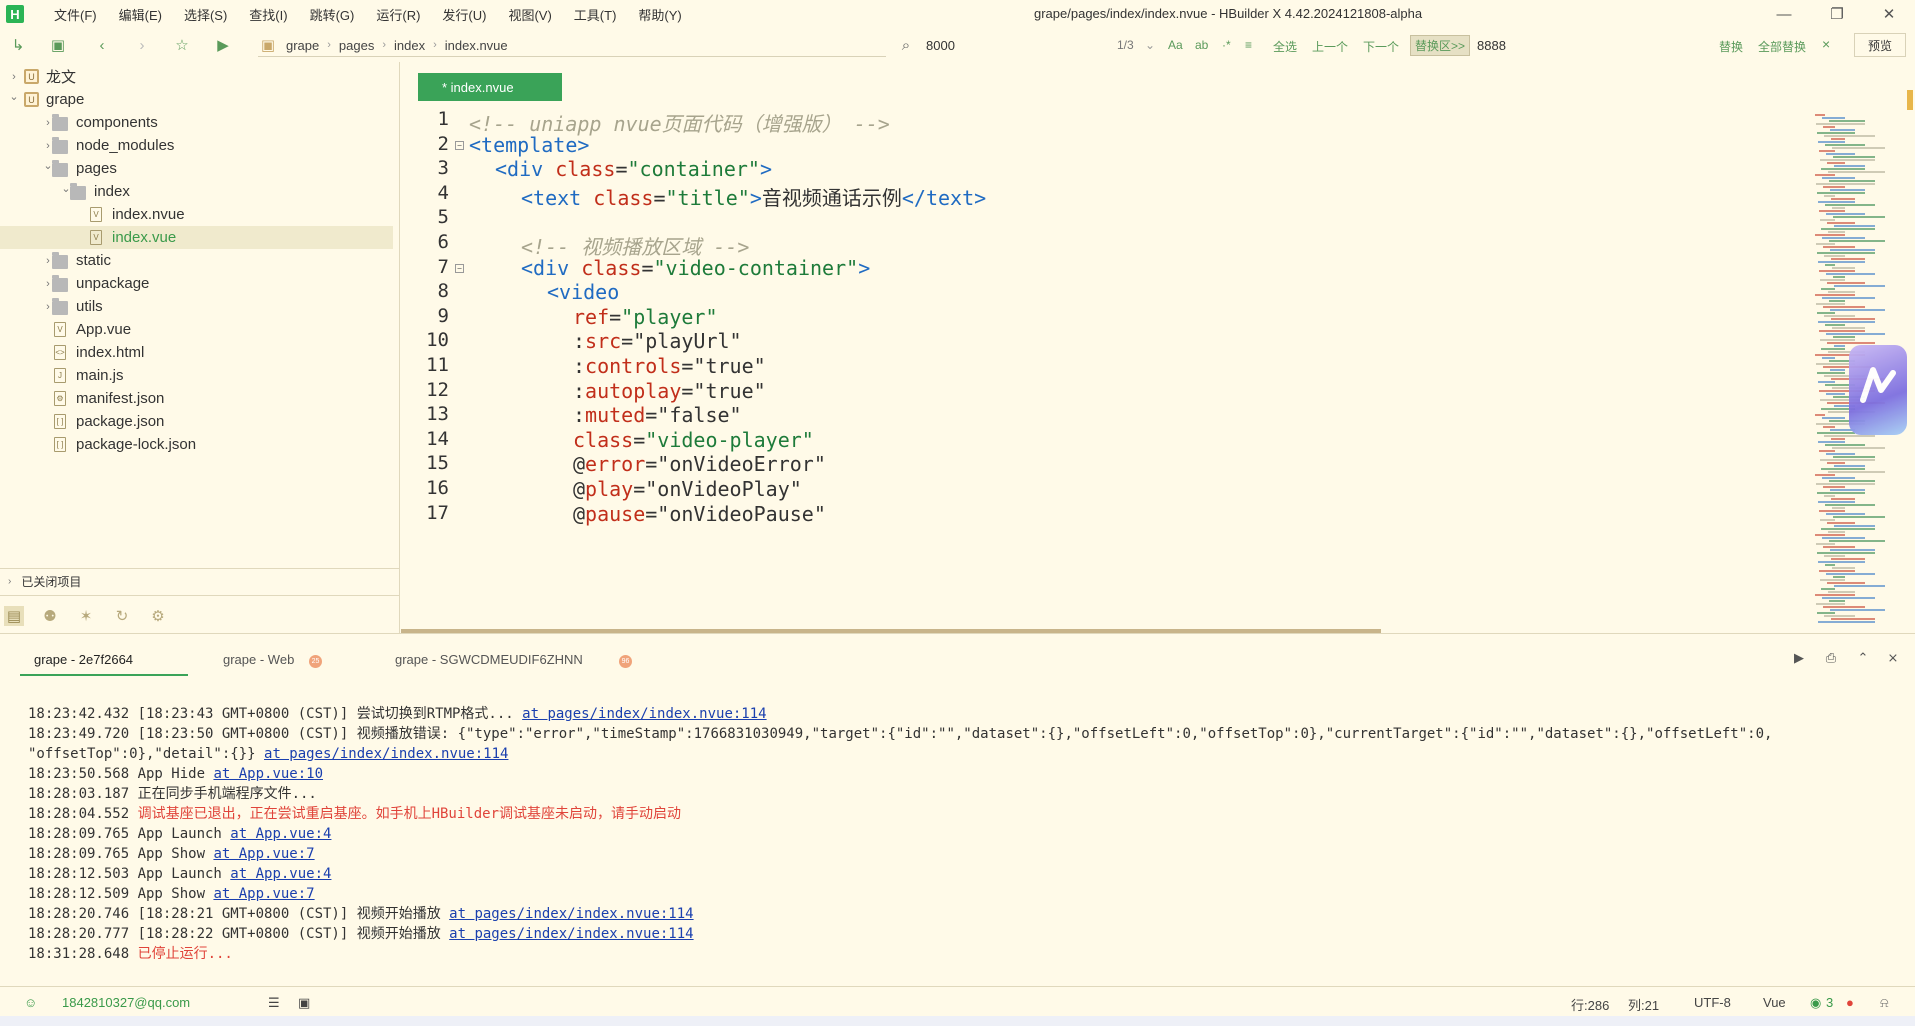  Describe the element at coordinates (196, 260) in the screenshot. I see `tree-item: › static` at that location.